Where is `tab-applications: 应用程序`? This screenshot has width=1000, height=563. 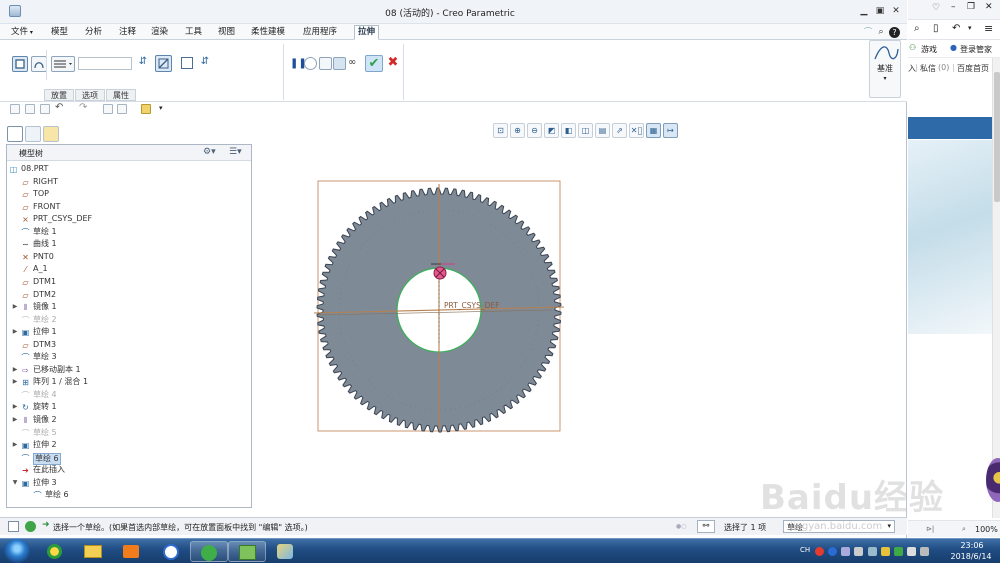 tab-applications: 应用程序 is located at coordinates (320, 32).